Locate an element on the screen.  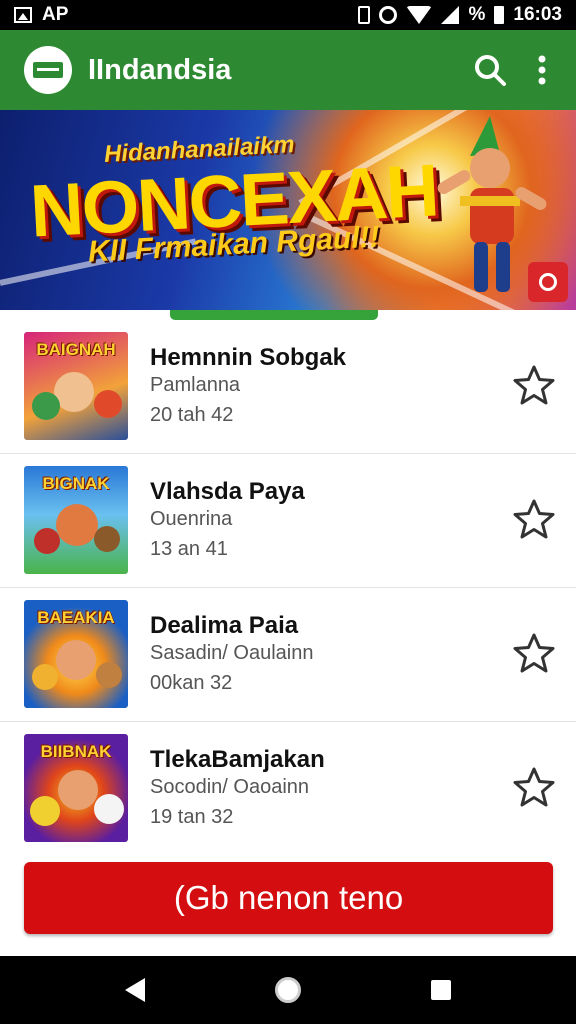
game-thumbnail: BAEAKIA is located at coordinates (76, 654).